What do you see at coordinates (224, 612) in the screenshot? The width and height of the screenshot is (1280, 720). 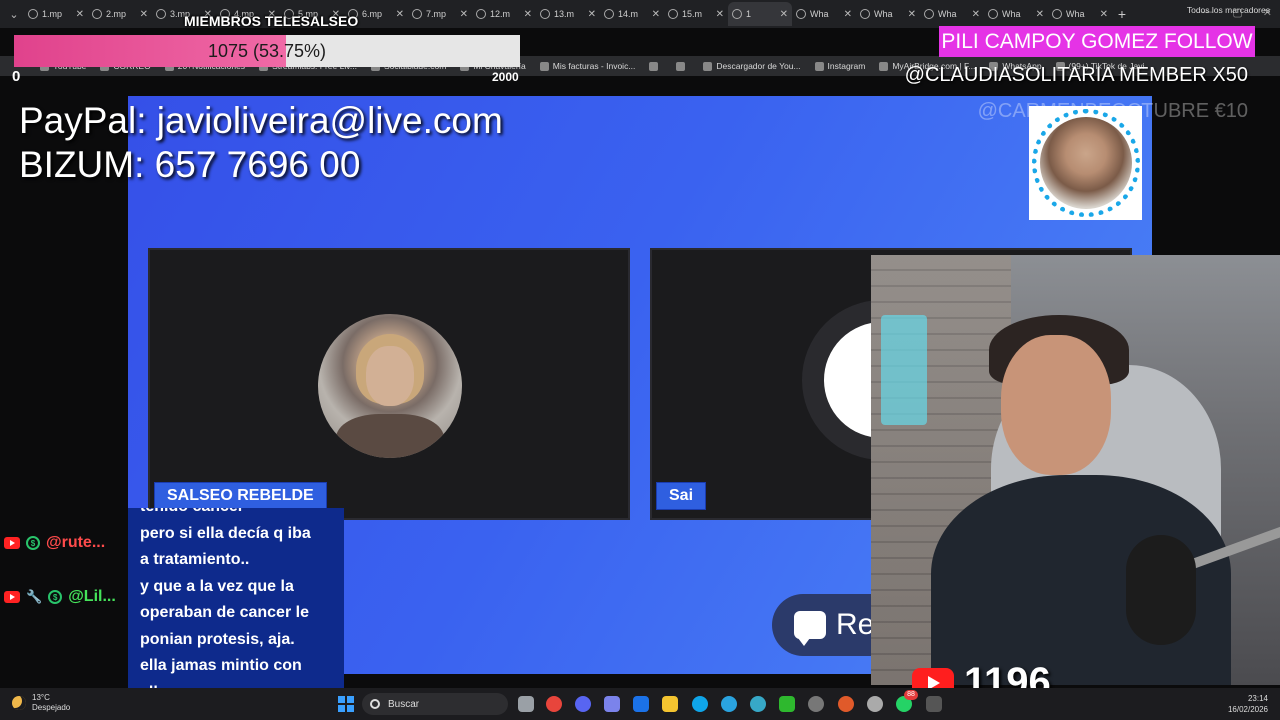 I see `caption-line: operaban de cancer le` at bounding box center [224, 612].